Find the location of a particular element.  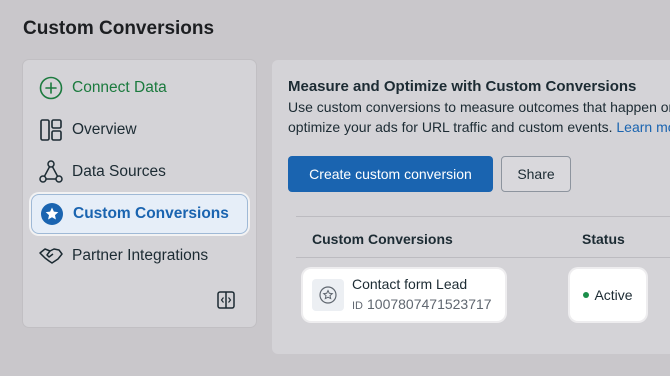

sidebar-item-overview: Overview is located at coordinates (139, 130).